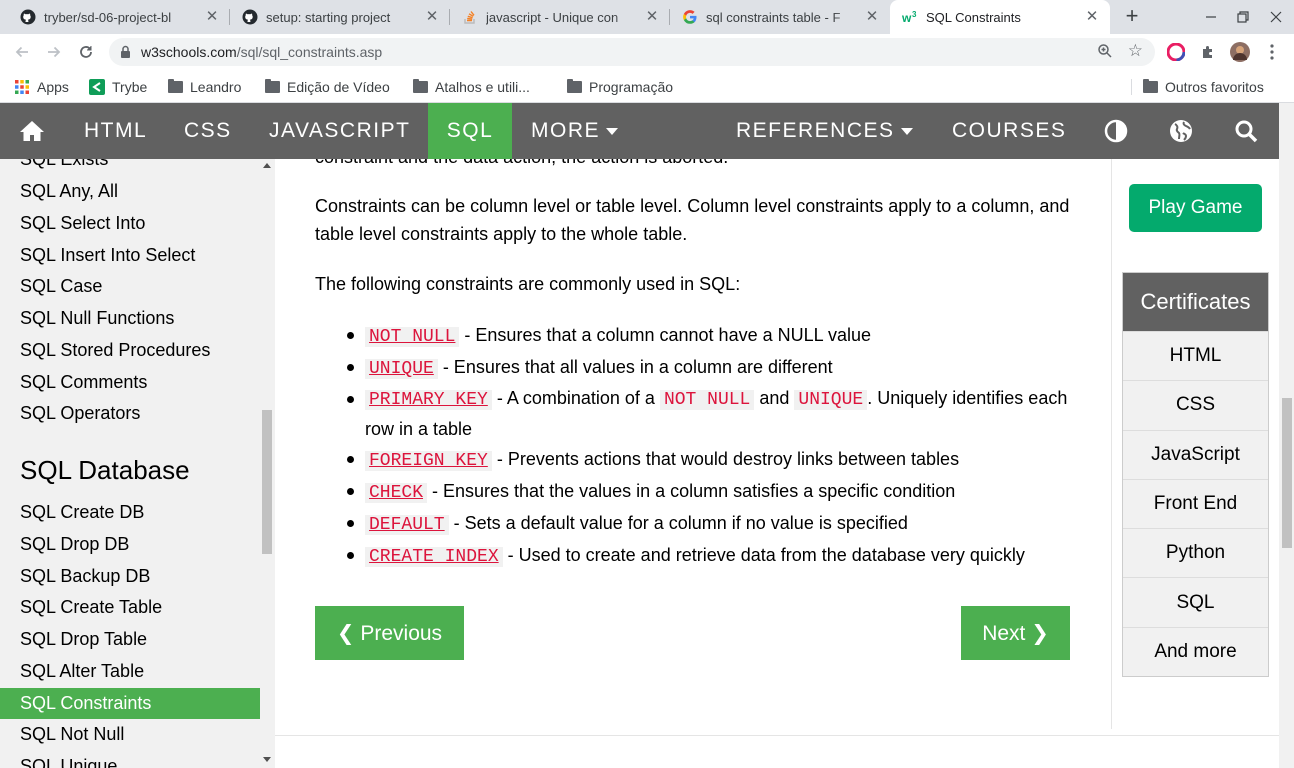  Describe the element at coordinates (130, 191) in the screenshot. I see `sidebar-item-any-all: SQL Any, All` at that location.